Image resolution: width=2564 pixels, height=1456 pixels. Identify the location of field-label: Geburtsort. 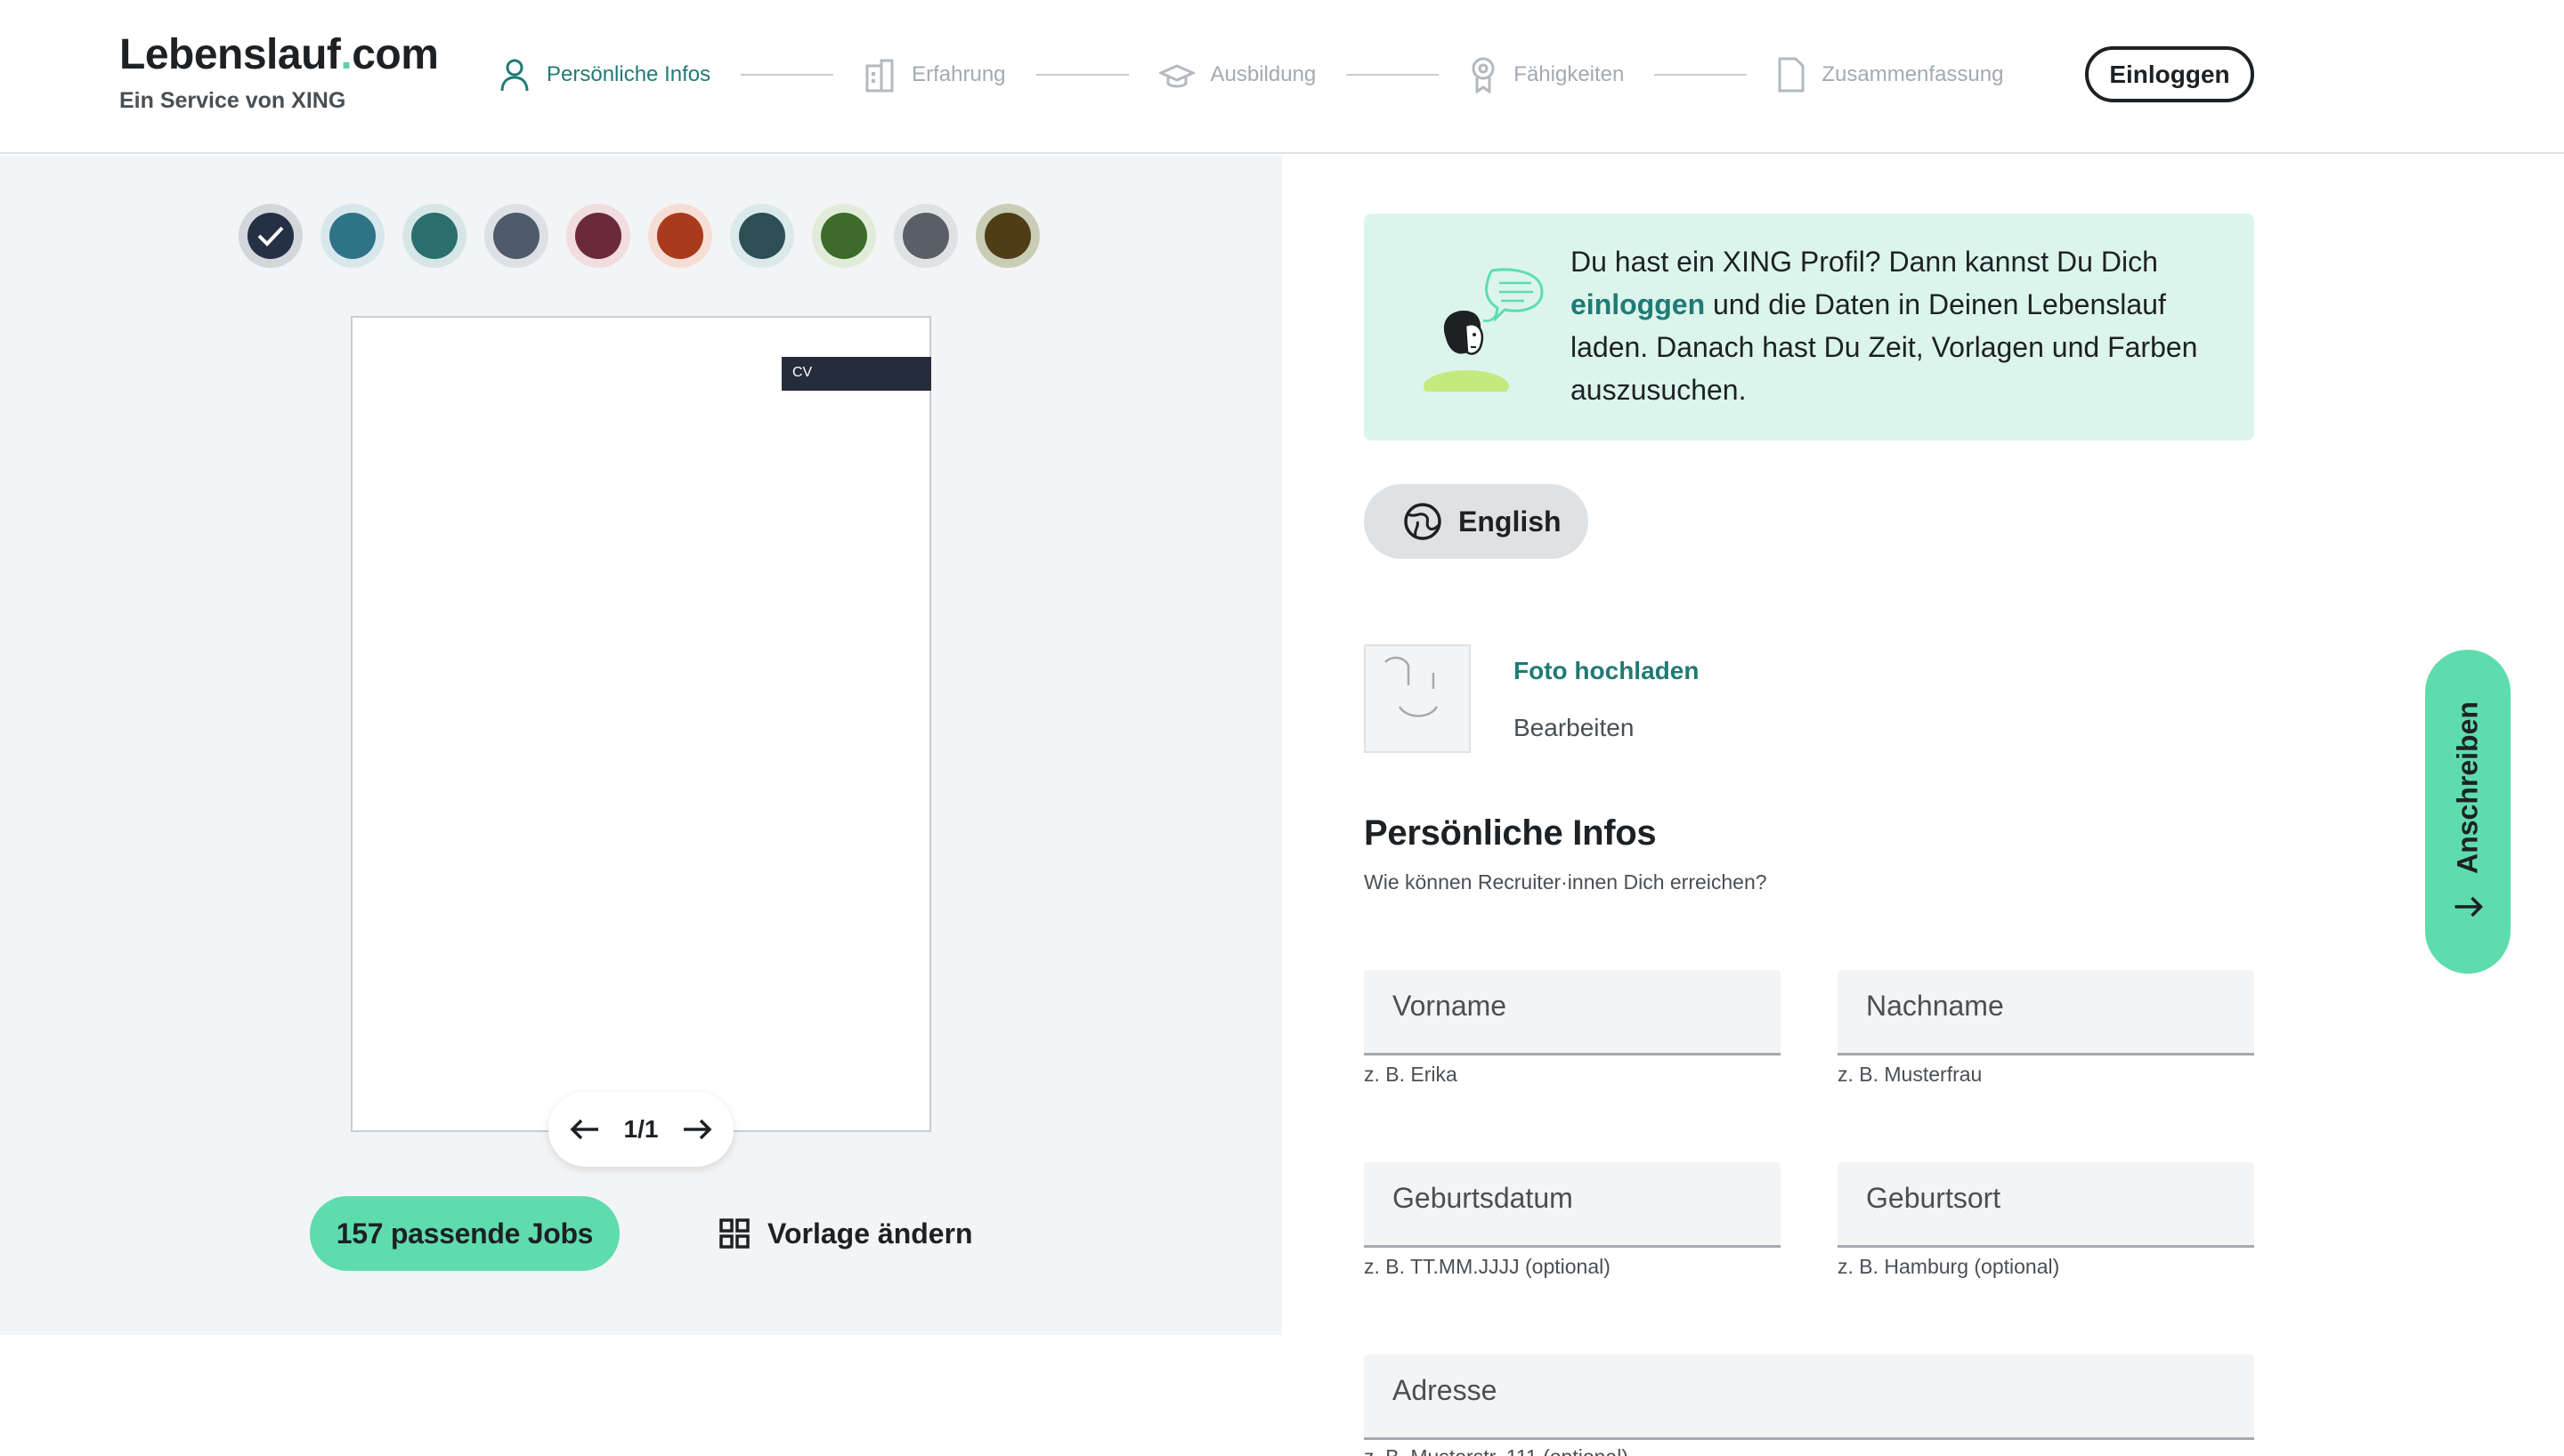
(1933, 1198).